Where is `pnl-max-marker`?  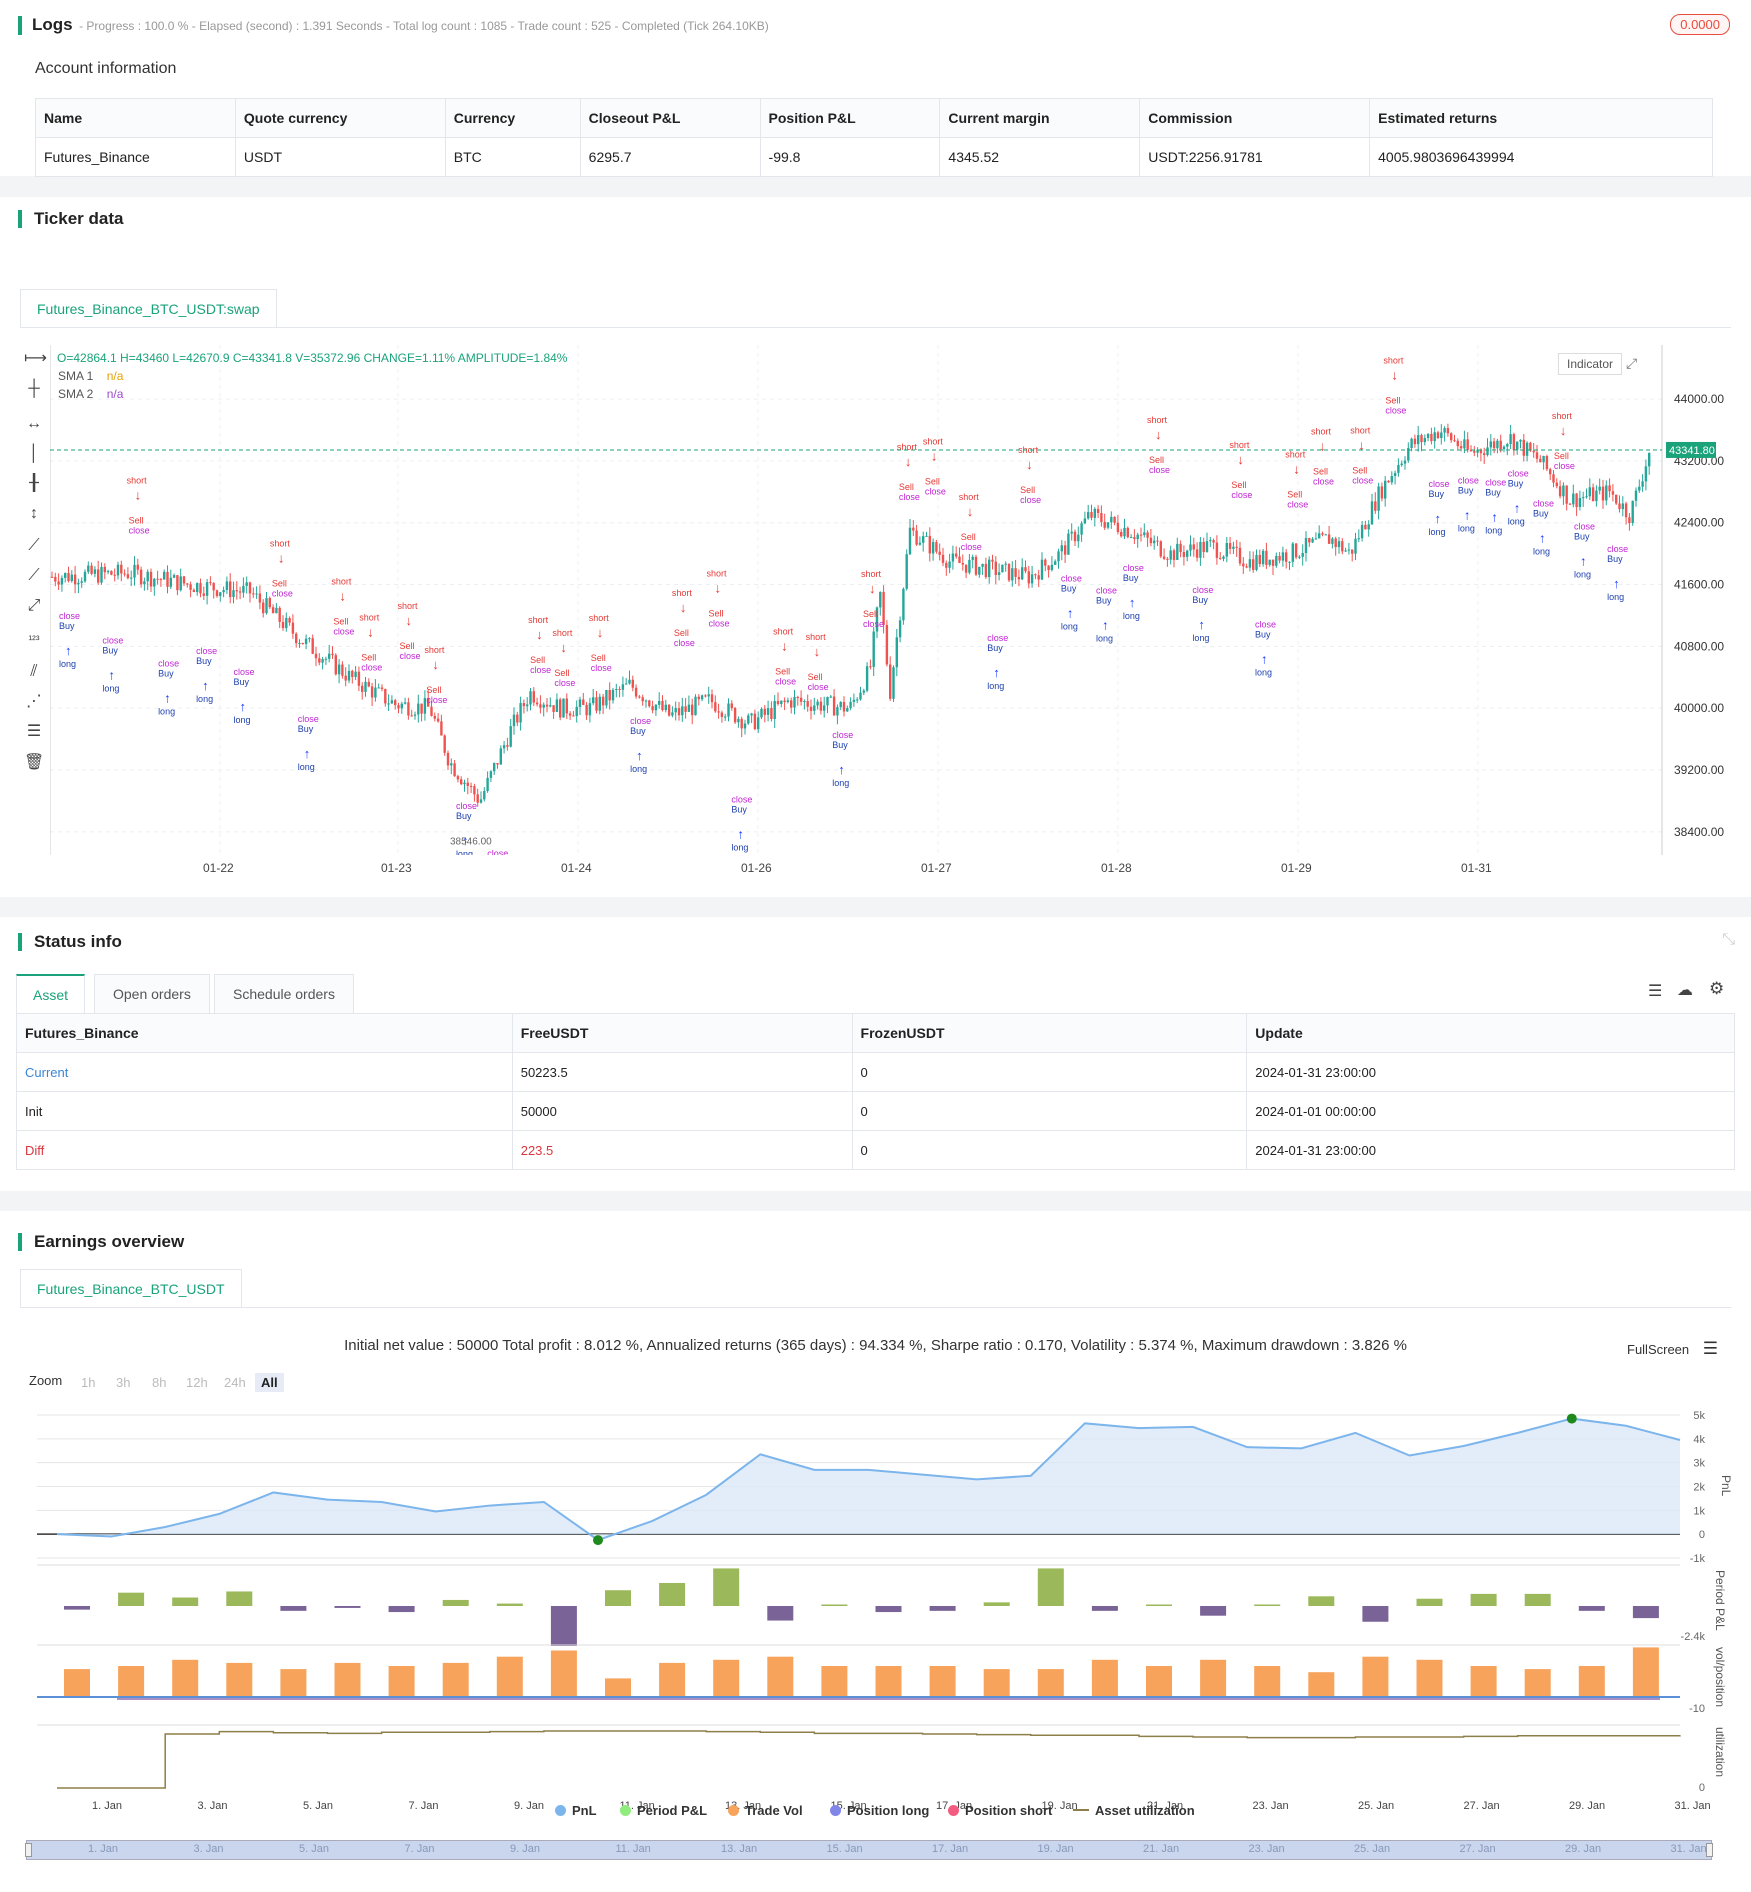 pnl-max-marker is located at coordinates (1571, 1418).